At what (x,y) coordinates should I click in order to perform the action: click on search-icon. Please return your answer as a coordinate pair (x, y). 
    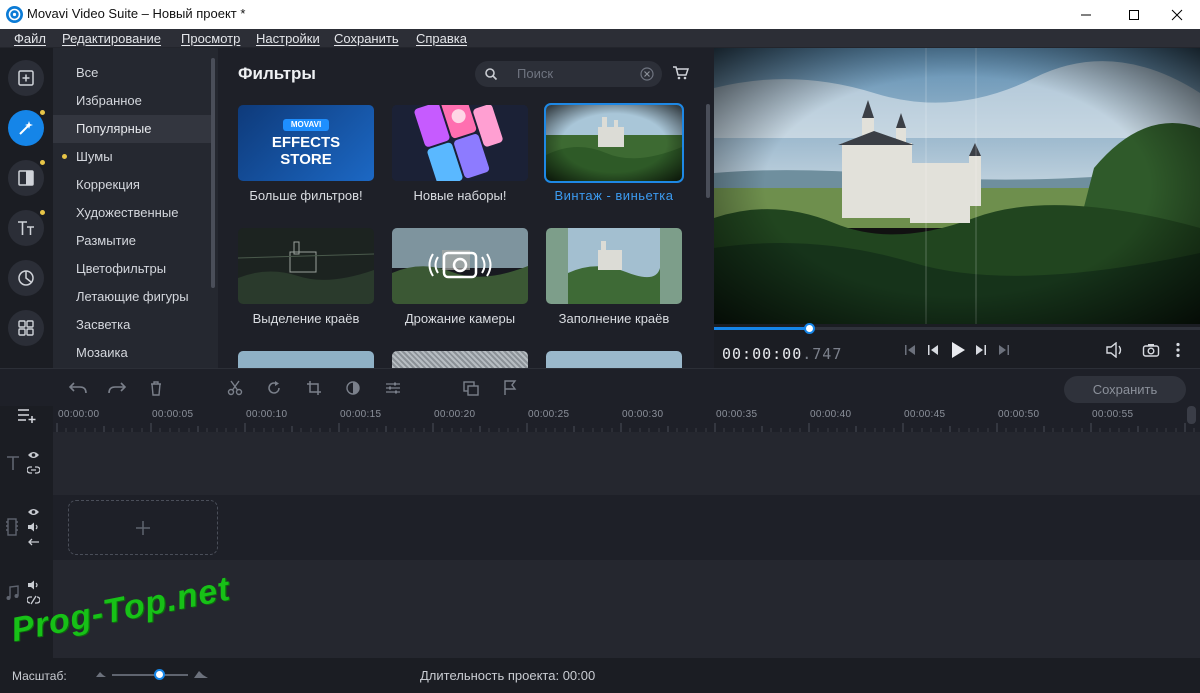
    Looking at the image, I should click on (491, 74).